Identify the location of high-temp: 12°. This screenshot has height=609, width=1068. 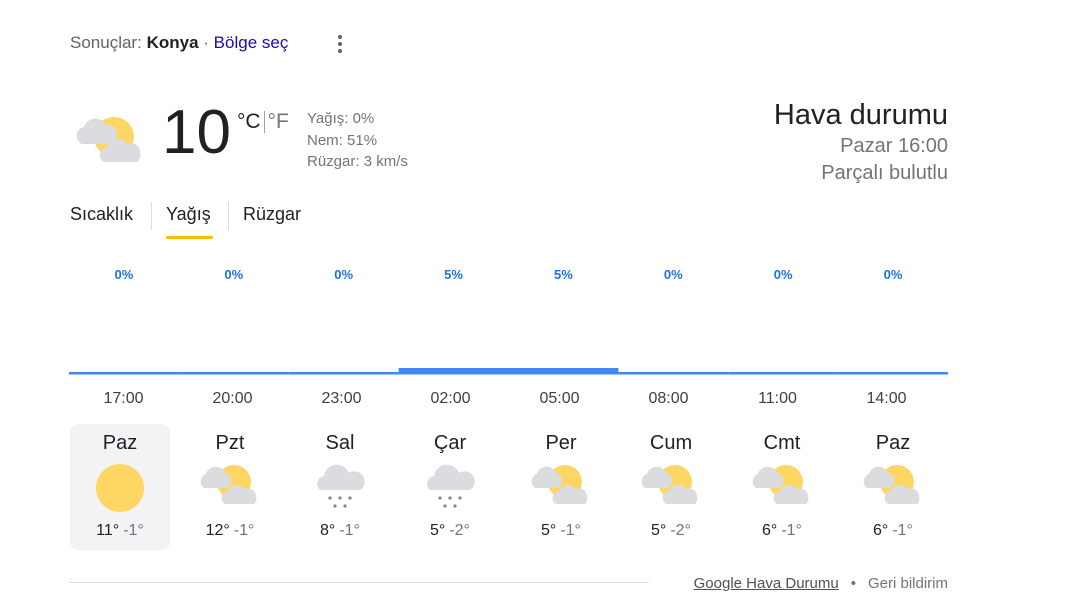
(217, 530).